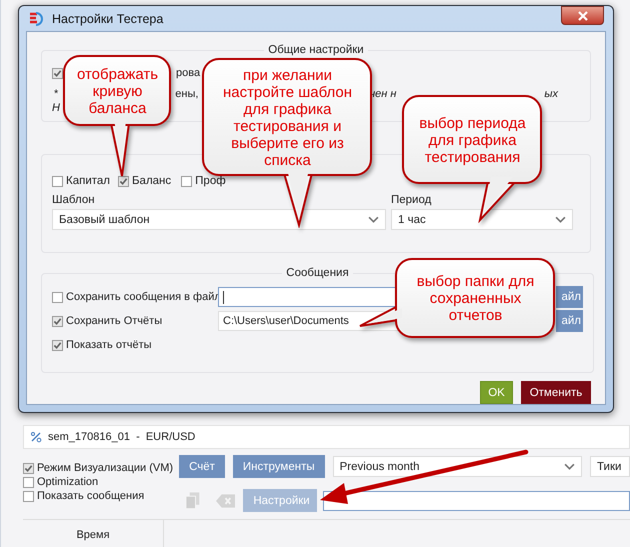  I want to click on field-label: Шаблон, so click(74, 200).